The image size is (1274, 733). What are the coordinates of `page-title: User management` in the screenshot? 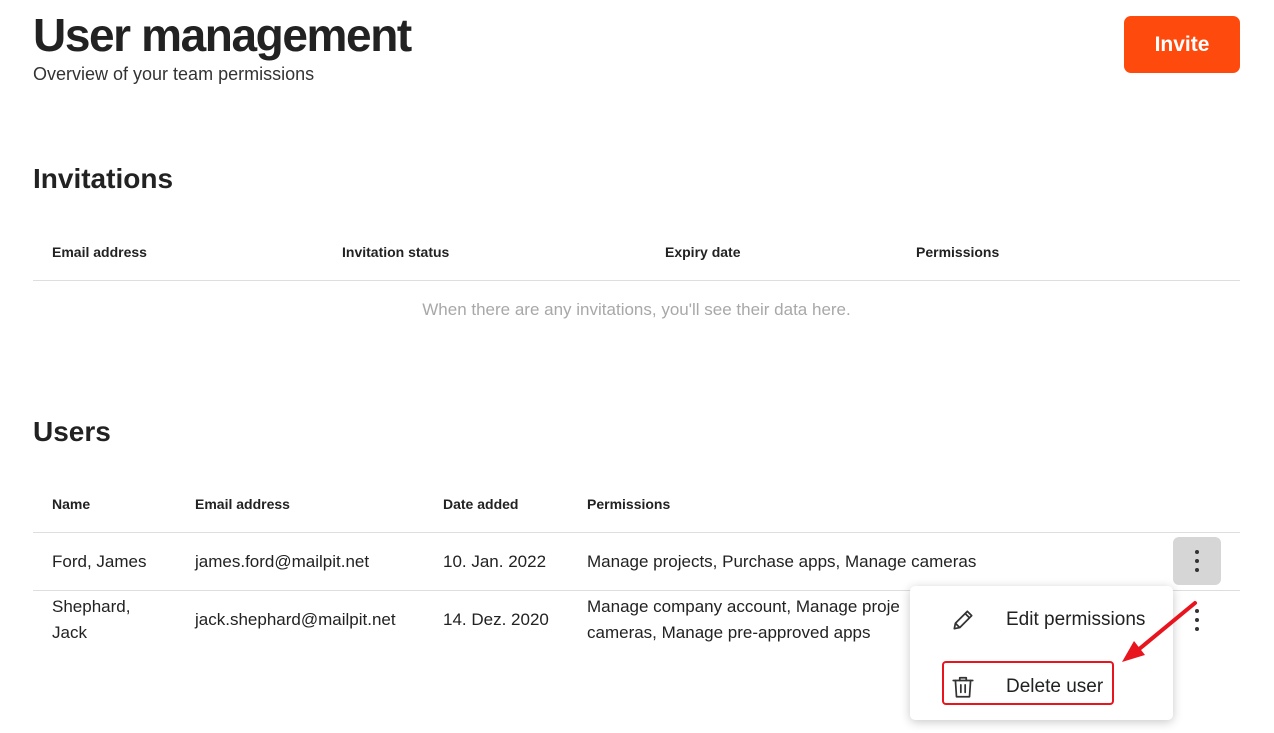 It's located at (222, 35).